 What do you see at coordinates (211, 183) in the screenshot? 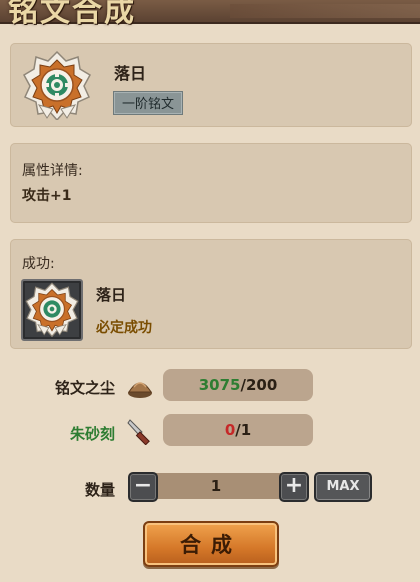
I see `attributes-panel` at bounding box center [211, 183].